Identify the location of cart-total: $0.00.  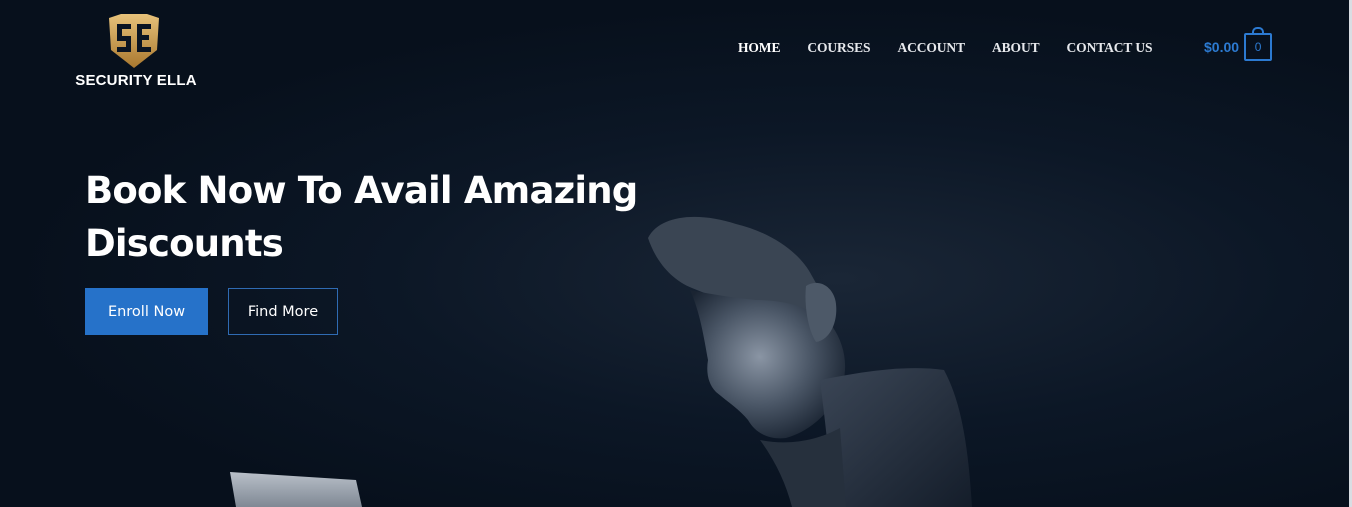
(1221, 47).